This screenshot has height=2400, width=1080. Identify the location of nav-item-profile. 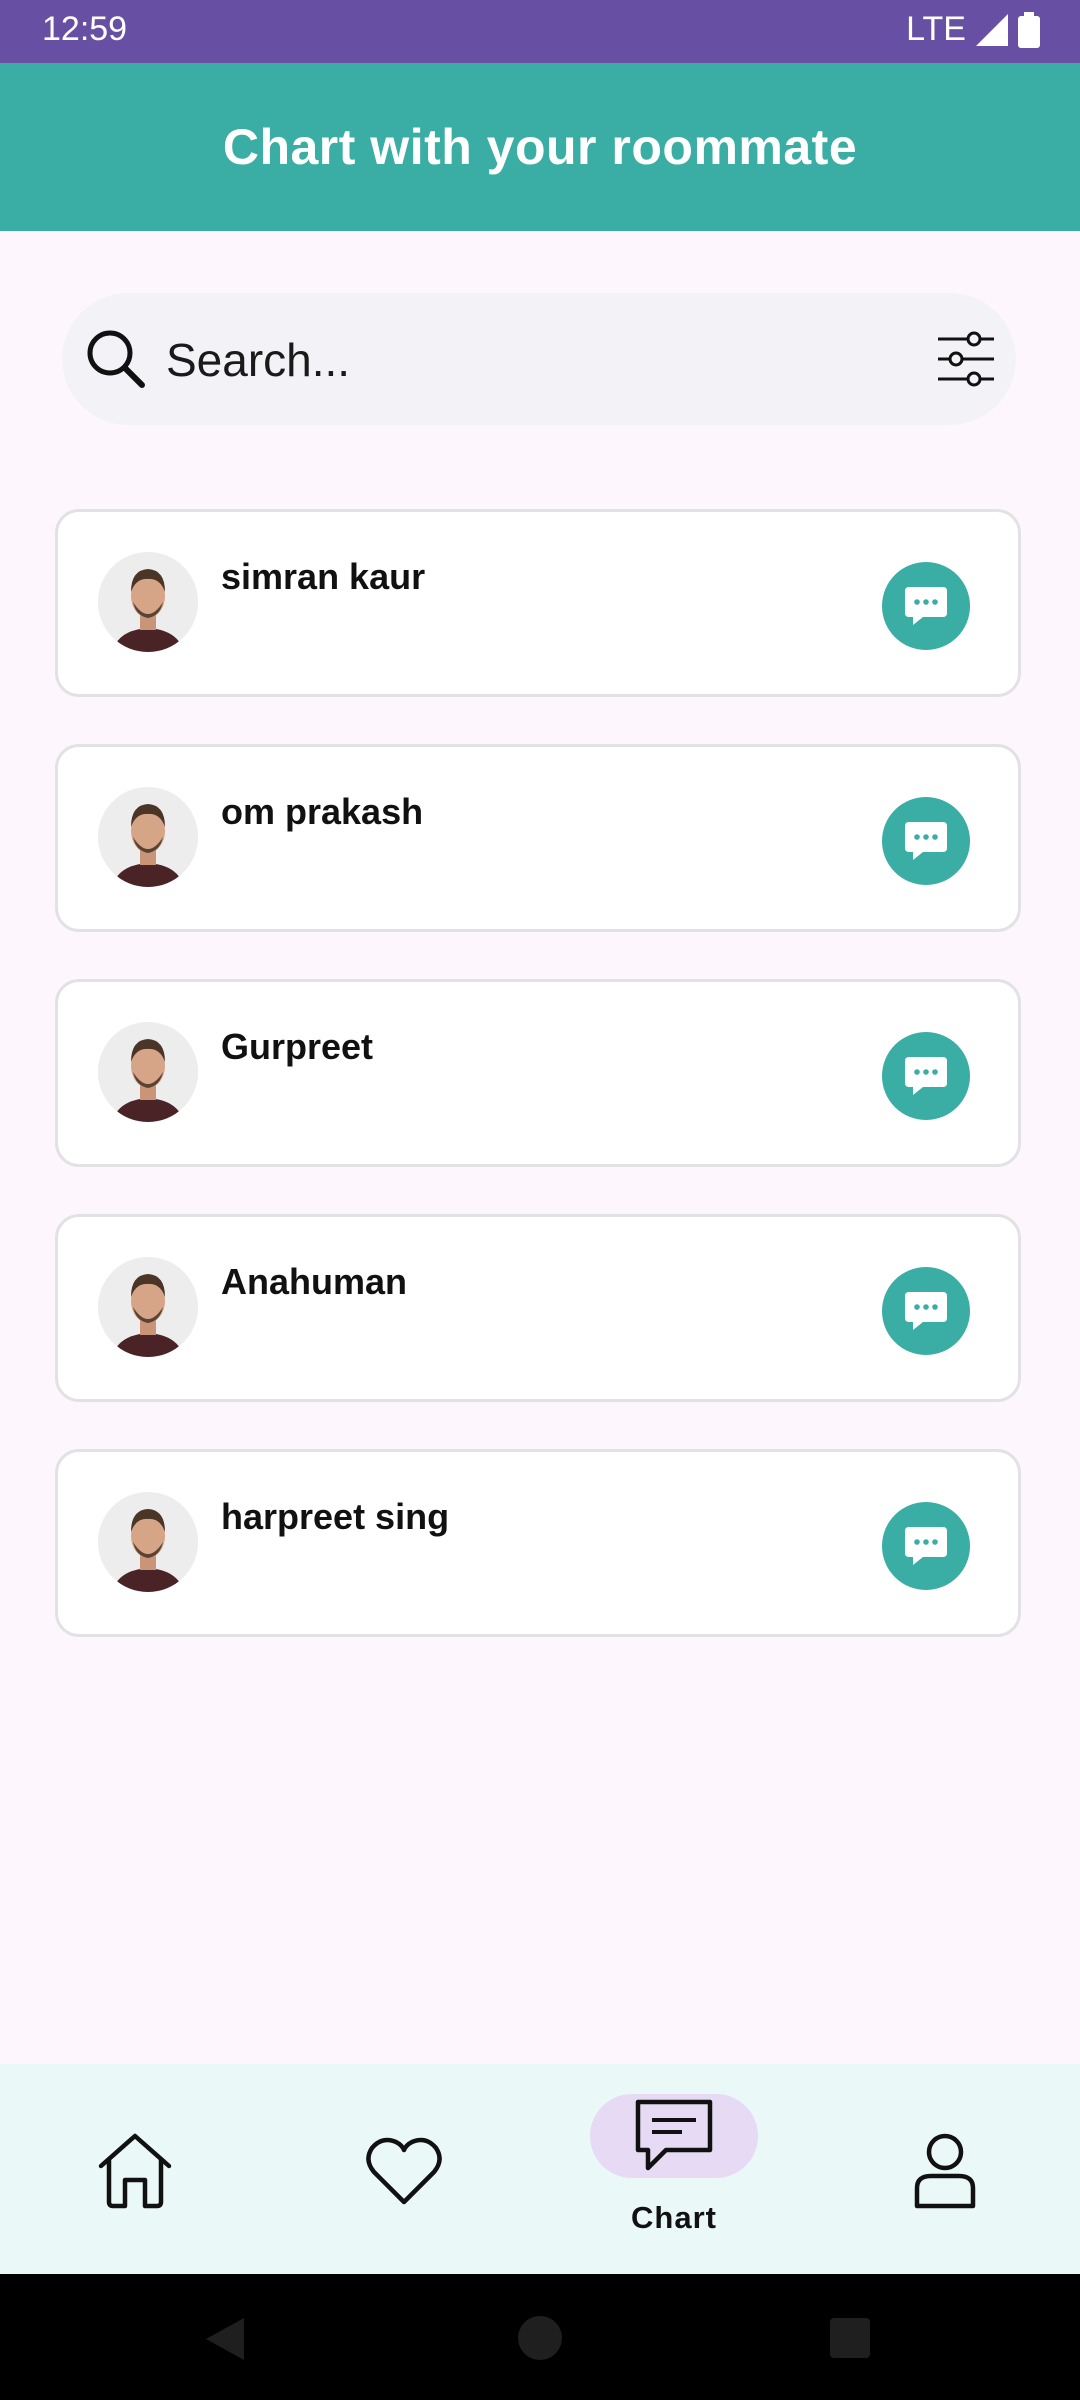
(945, 2169).